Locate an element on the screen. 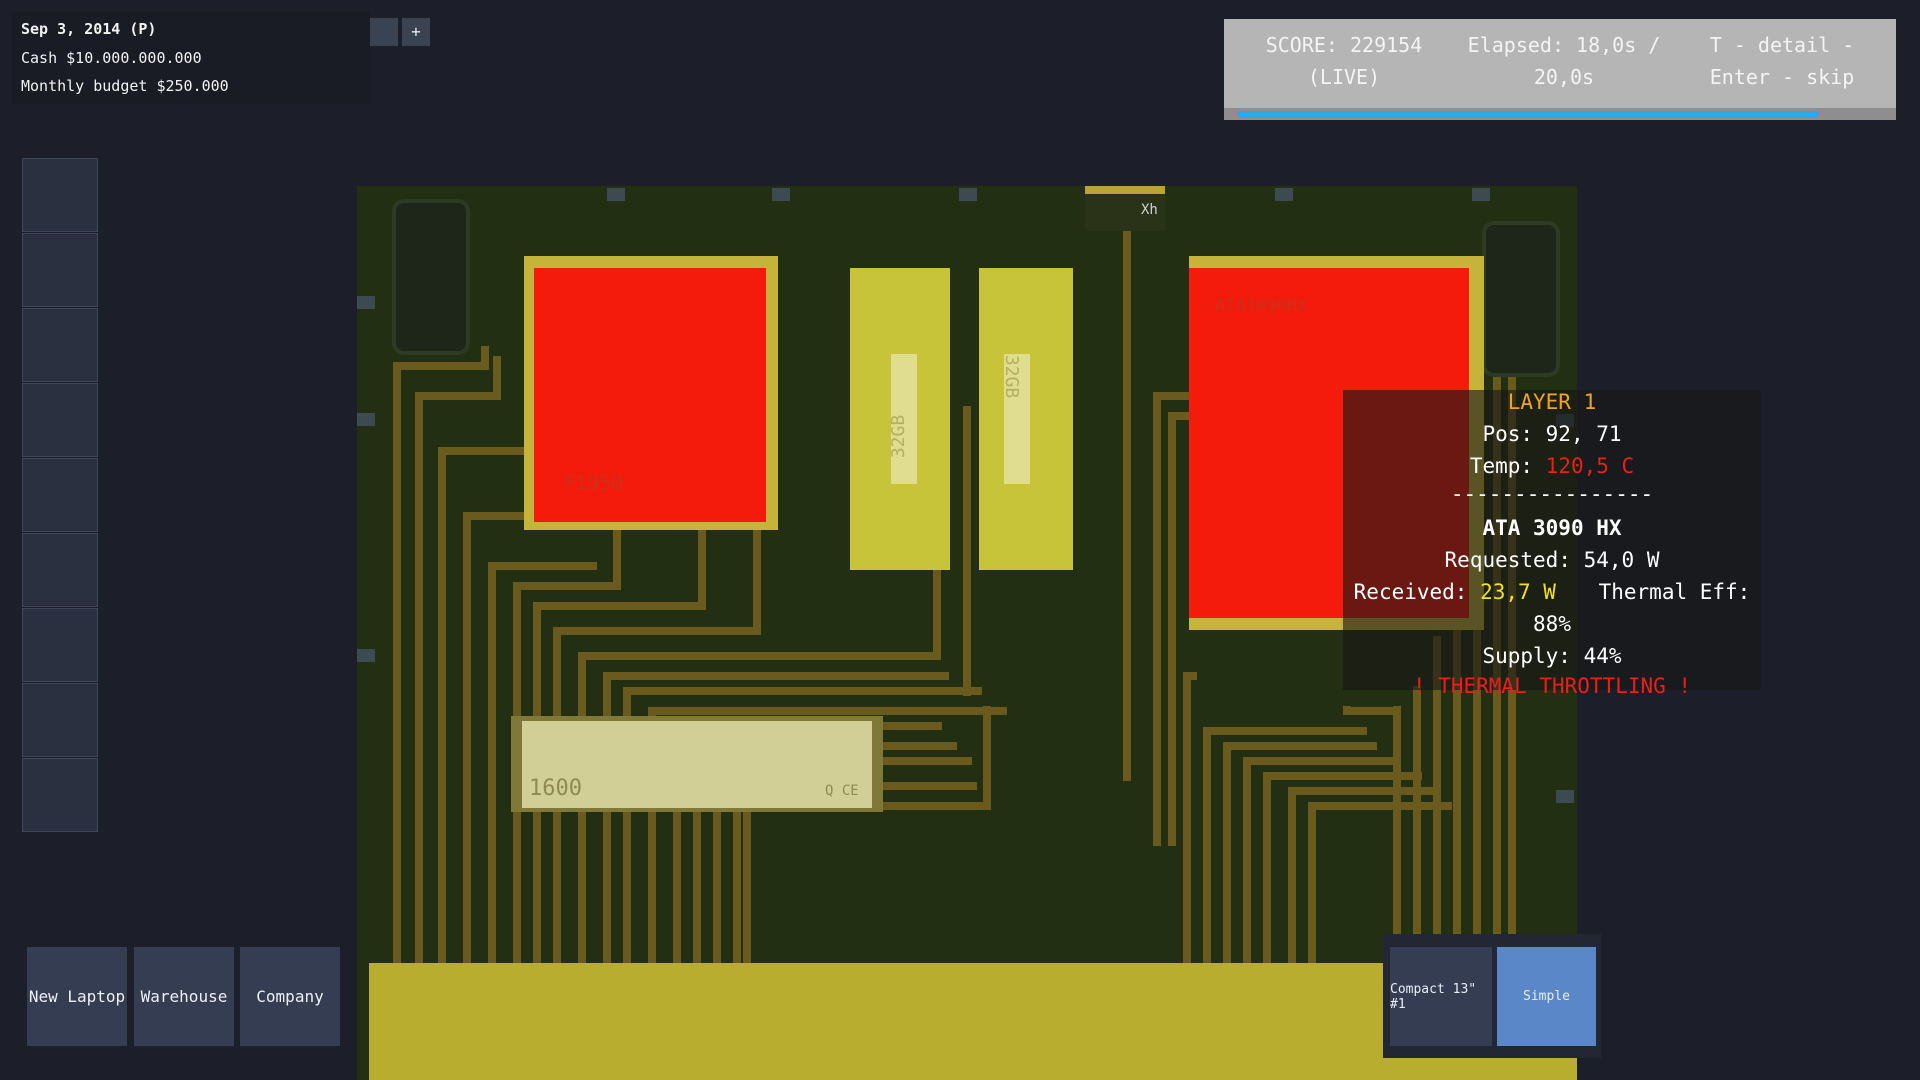  gpu-label: ATA3090HX is located at coordinates (1261, 306).